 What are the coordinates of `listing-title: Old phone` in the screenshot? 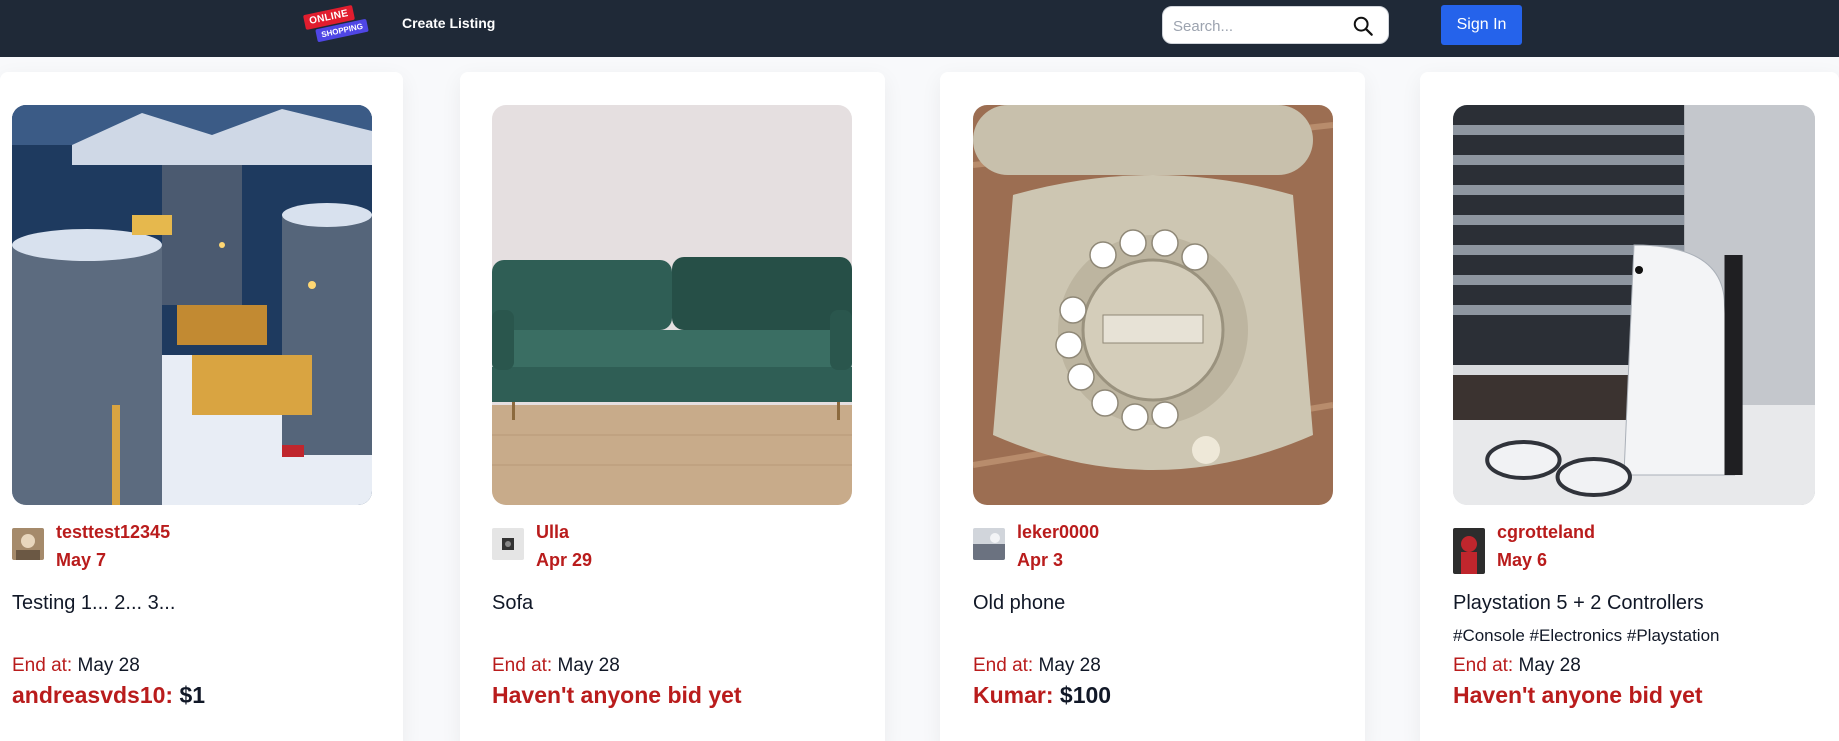 It's located at (1019, 603).